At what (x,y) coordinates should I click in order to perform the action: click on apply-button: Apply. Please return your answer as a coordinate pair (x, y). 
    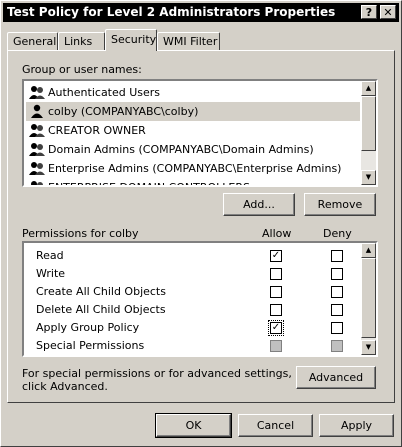
    Looking at the image, I should click on (356, 425).